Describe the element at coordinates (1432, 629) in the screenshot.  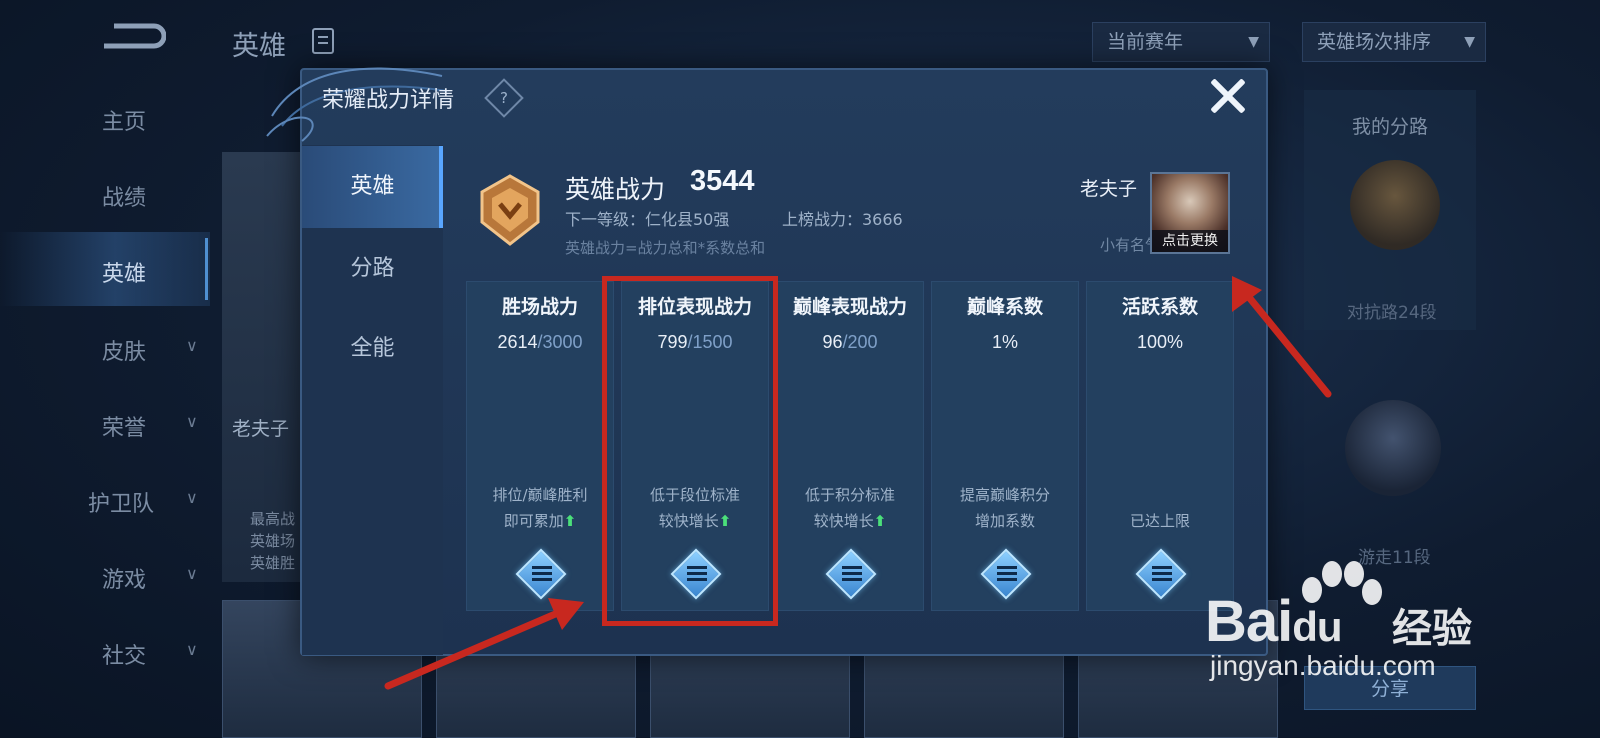
I see `watermark-brand-cn: 经验` at that location.